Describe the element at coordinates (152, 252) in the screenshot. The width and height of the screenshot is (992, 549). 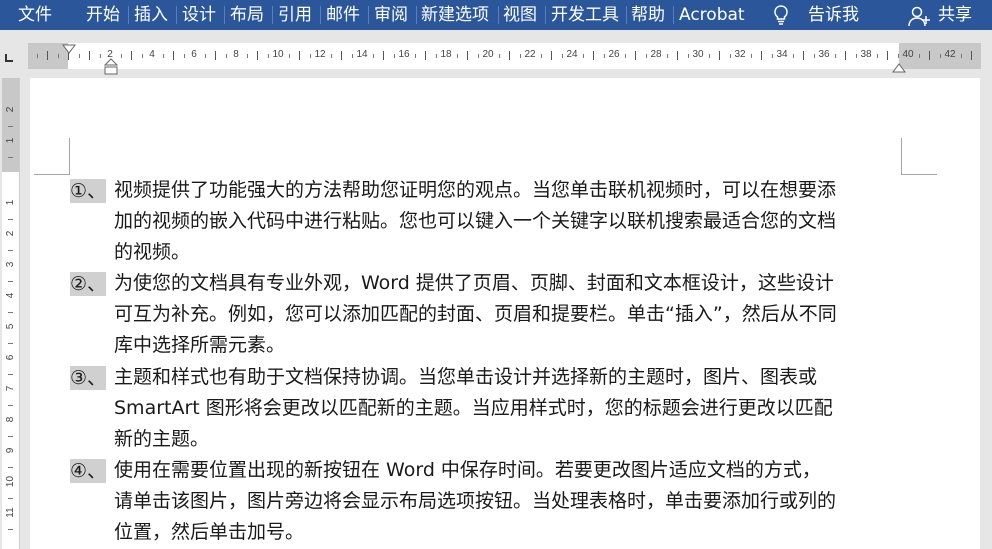
I see `paragraph-line: 的视频。` at that location.